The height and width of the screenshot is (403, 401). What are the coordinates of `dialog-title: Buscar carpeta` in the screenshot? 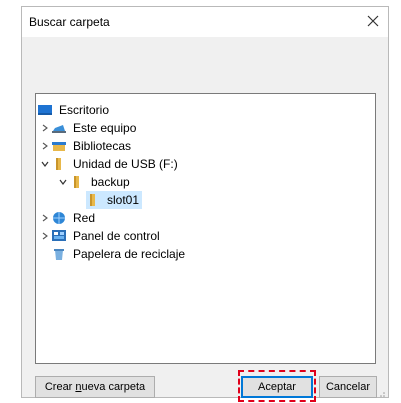 It's located at (69, 22).